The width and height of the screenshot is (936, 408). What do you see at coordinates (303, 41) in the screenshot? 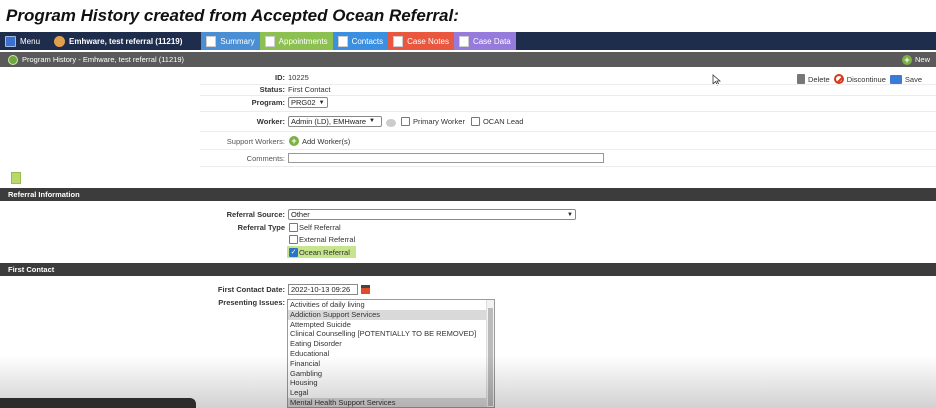
I see `tab-appointments-label: Appointments` at bounding box center [303, 41].